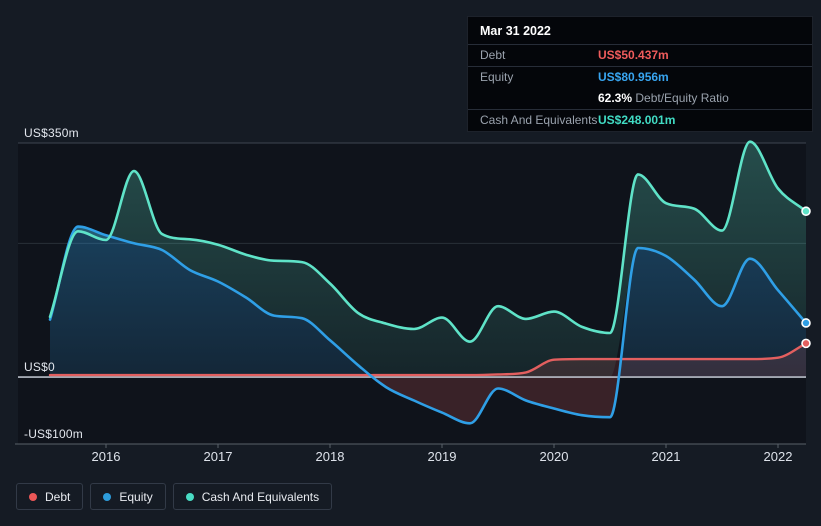 This screenshot has width=821, height=526. I want to click on equity-endpoint-marker, so click(806, 323).